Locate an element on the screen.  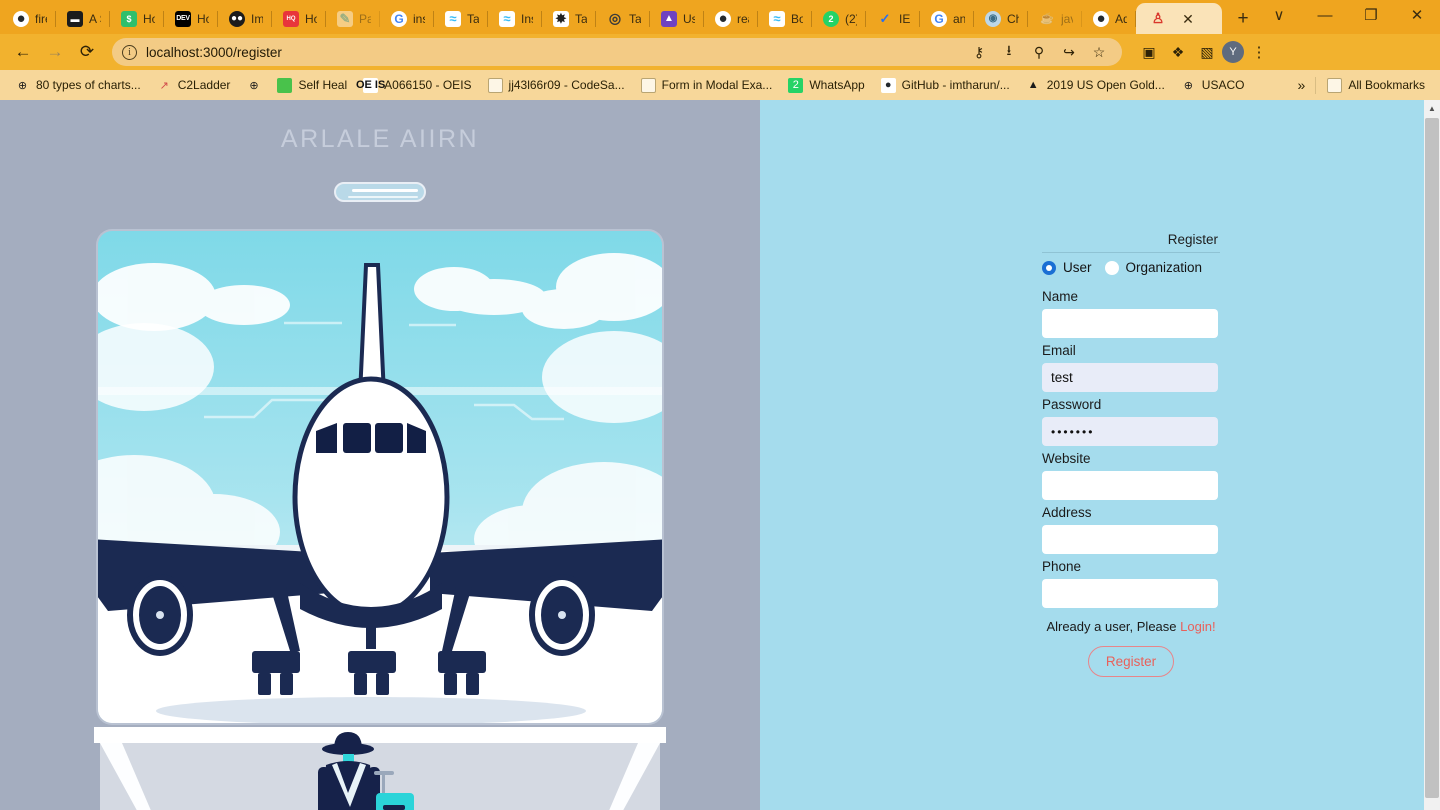
tab-12: ▲ Usi is located at coordinates (677, 18).